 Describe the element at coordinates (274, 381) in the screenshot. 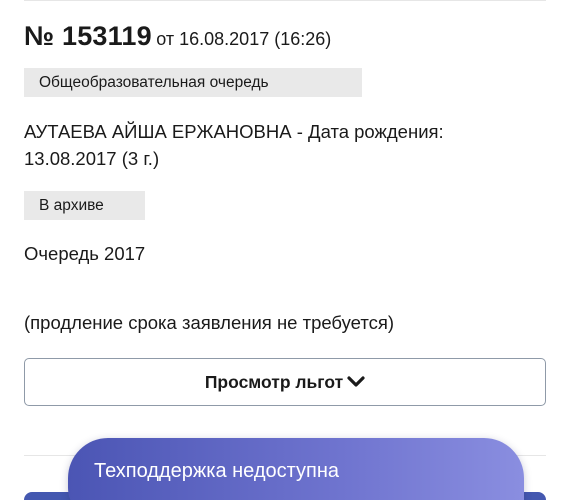

I see `view-benefits-label: Просмотр льгот` at that location.